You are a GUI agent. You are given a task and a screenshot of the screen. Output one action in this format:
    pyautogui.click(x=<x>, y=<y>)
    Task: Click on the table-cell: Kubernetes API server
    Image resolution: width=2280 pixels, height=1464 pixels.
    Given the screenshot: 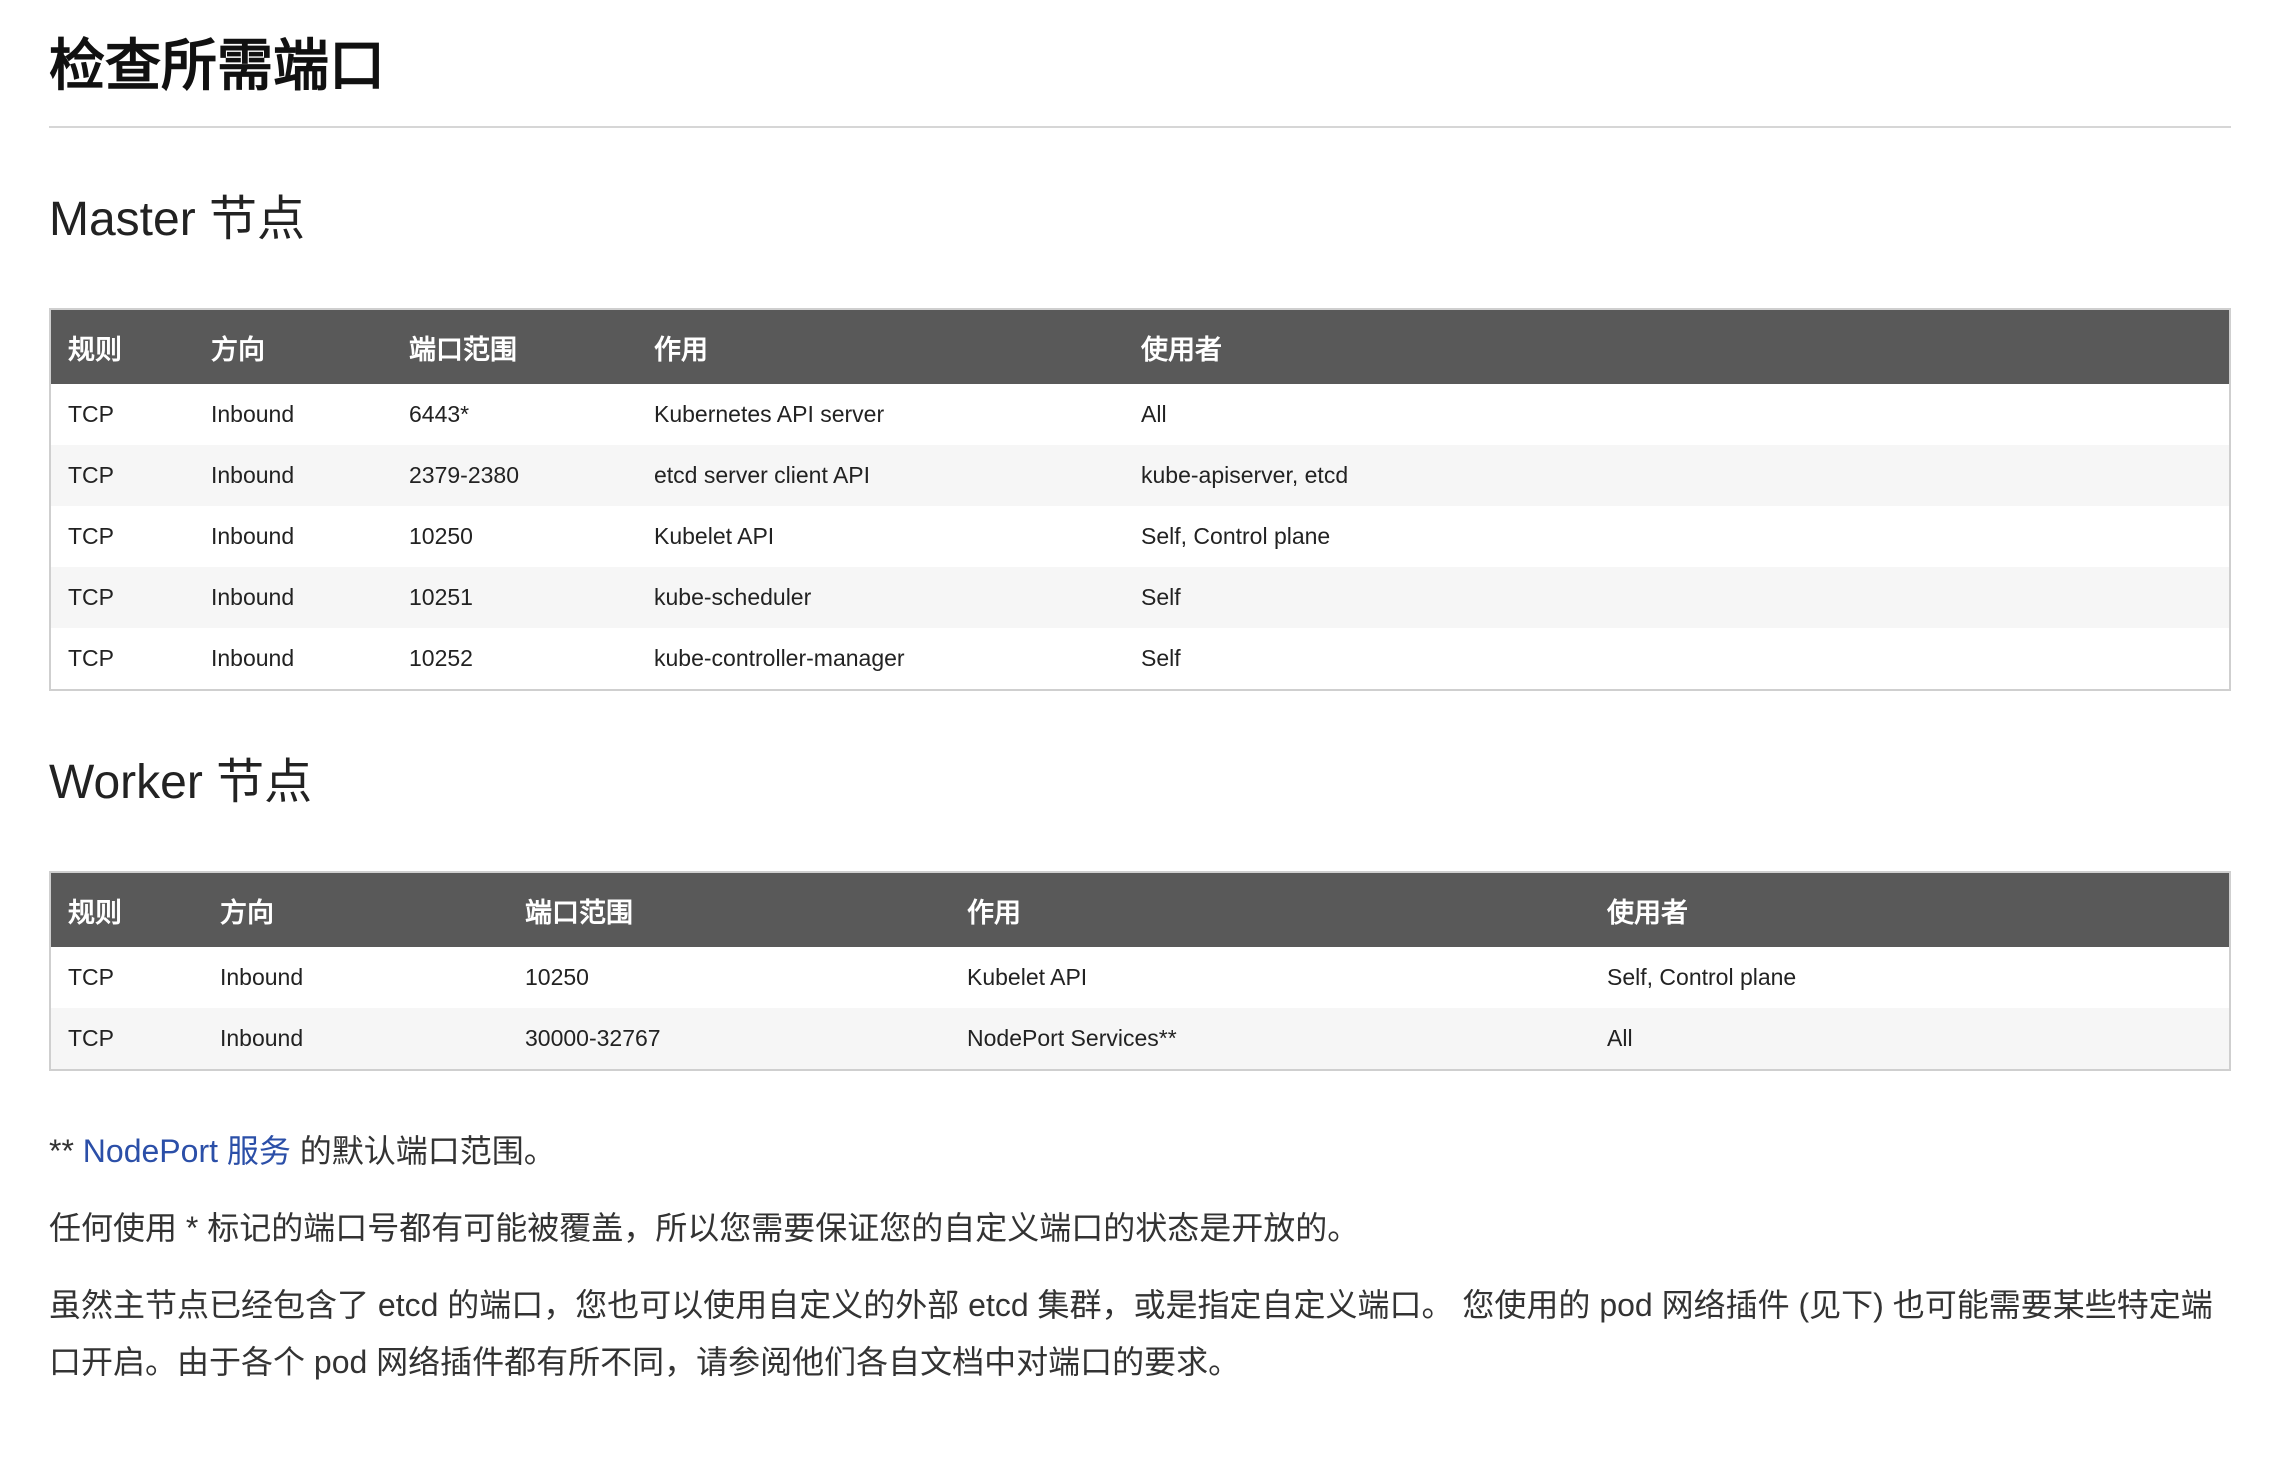 What is the action you would take?
    pyautogui.click(x=769, y=414)
    